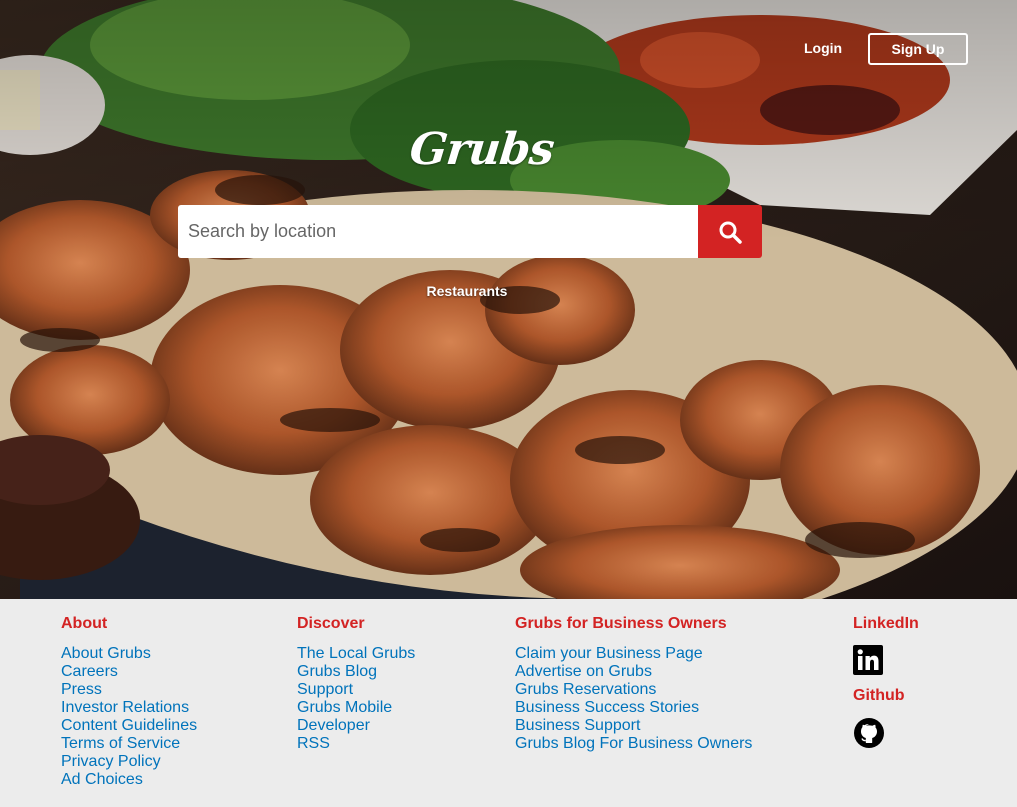 This screenshot has height=807, width=1017. What do you see at coordinates (331, 623) in the screenshot?
I see `footer-heading-discover: Discover` at bounding box center [331, 623].